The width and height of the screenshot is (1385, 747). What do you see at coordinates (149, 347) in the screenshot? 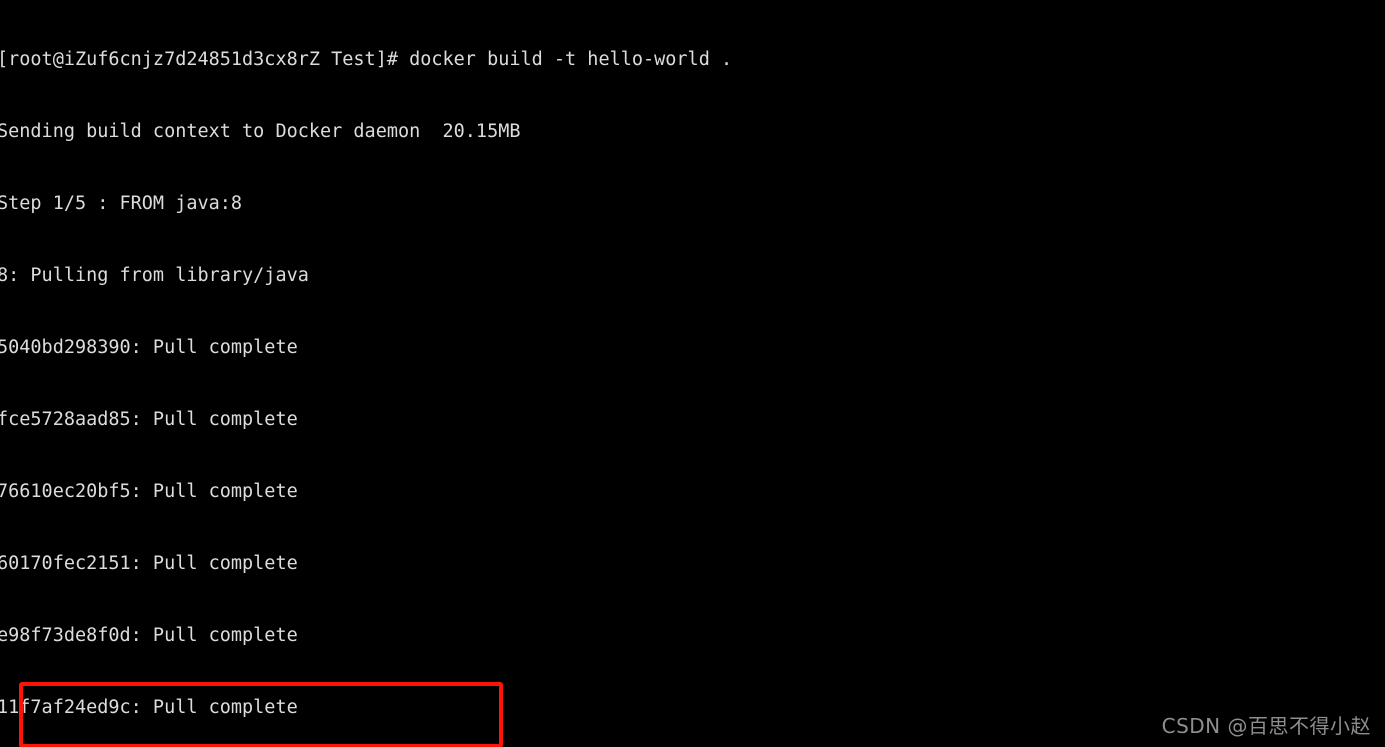
I see `terminal-line-pull-layer: 5040bd298390: Pull complete` at bounding box center [149, 347].